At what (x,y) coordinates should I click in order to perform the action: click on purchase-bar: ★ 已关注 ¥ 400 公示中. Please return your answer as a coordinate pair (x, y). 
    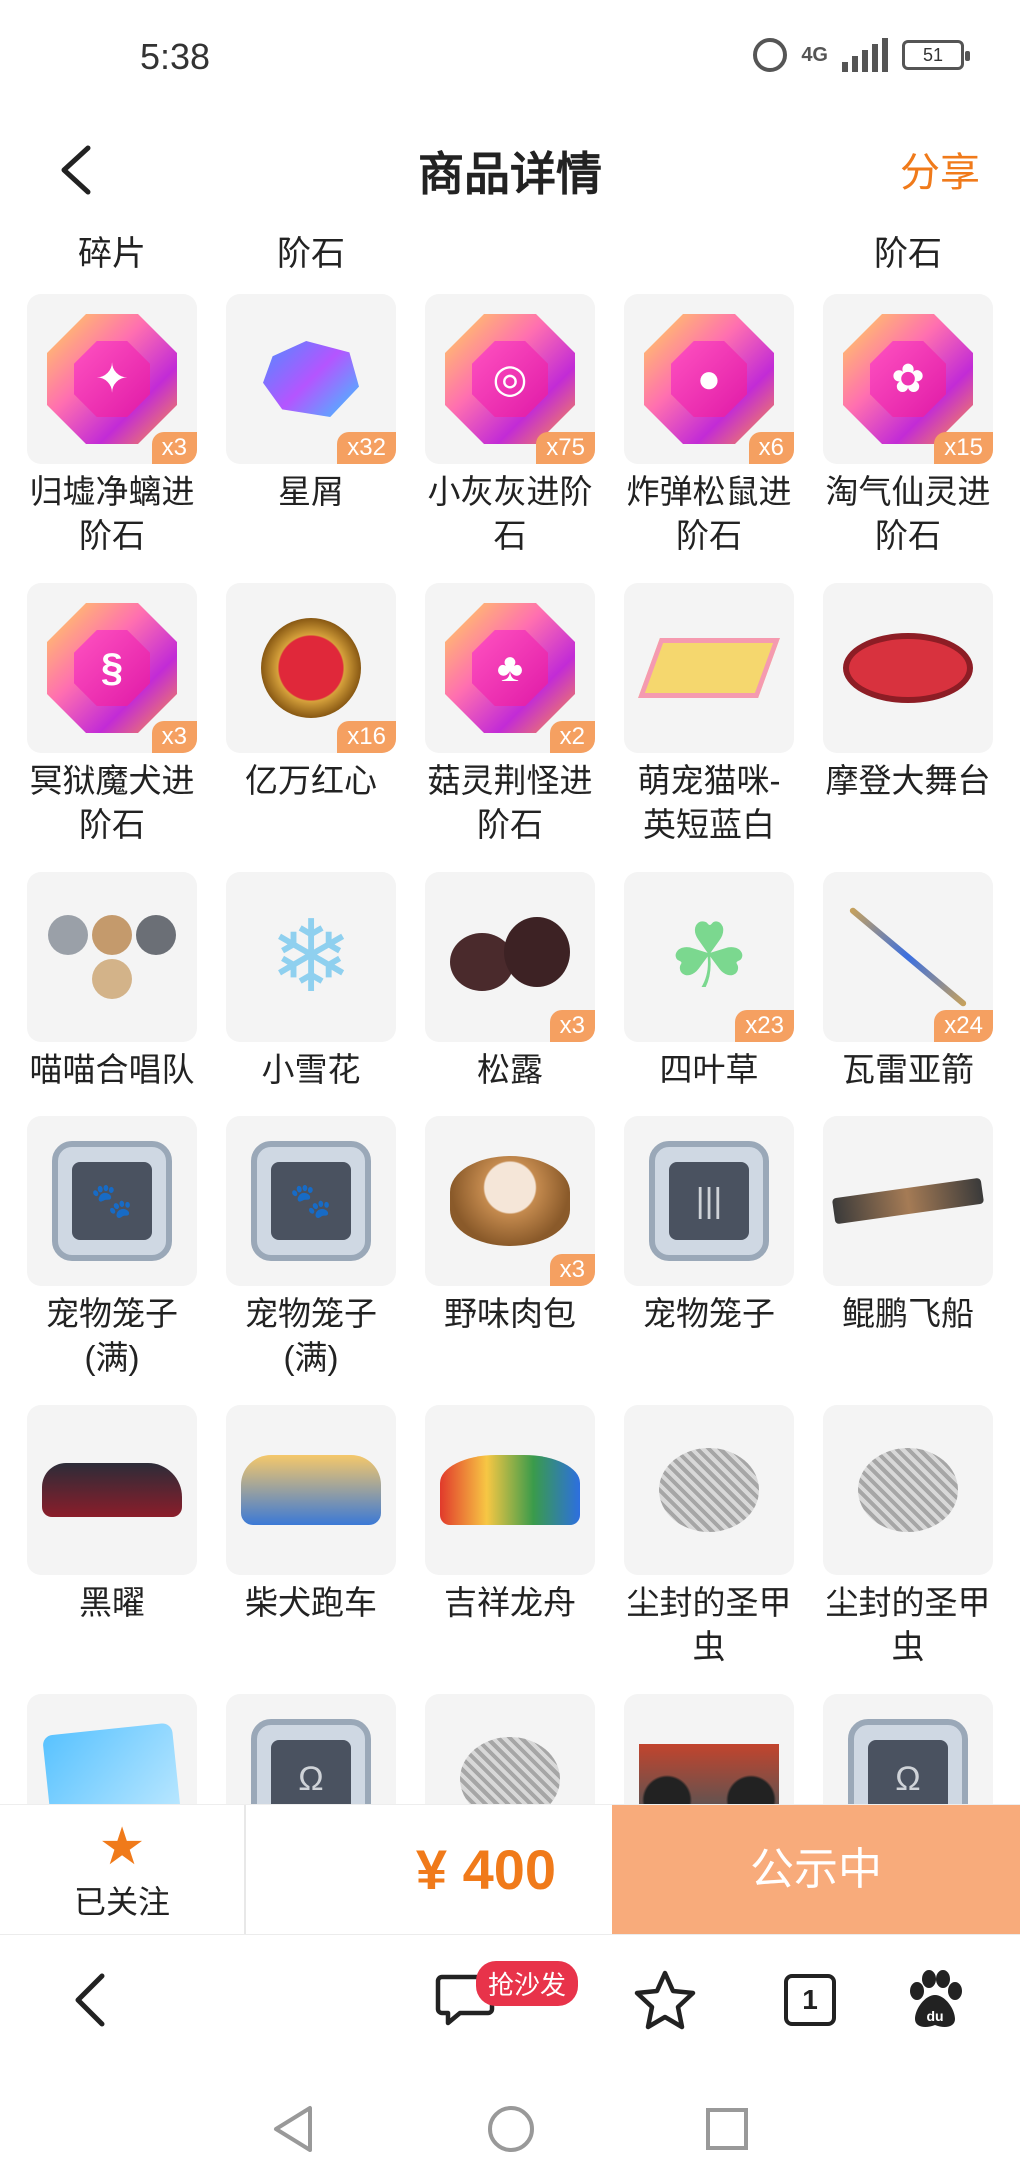
    Looking at the image, I should click on (510, 1869).